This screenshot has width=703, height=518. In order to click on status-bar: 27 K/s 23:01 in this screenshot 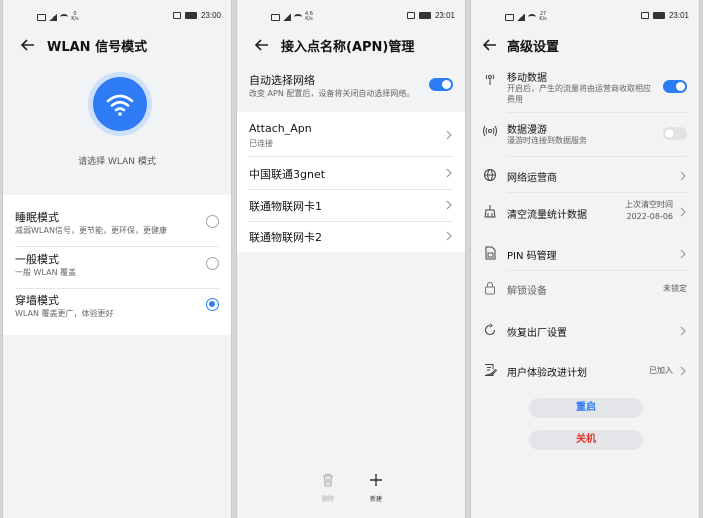, I will do `click(585, 17)`.